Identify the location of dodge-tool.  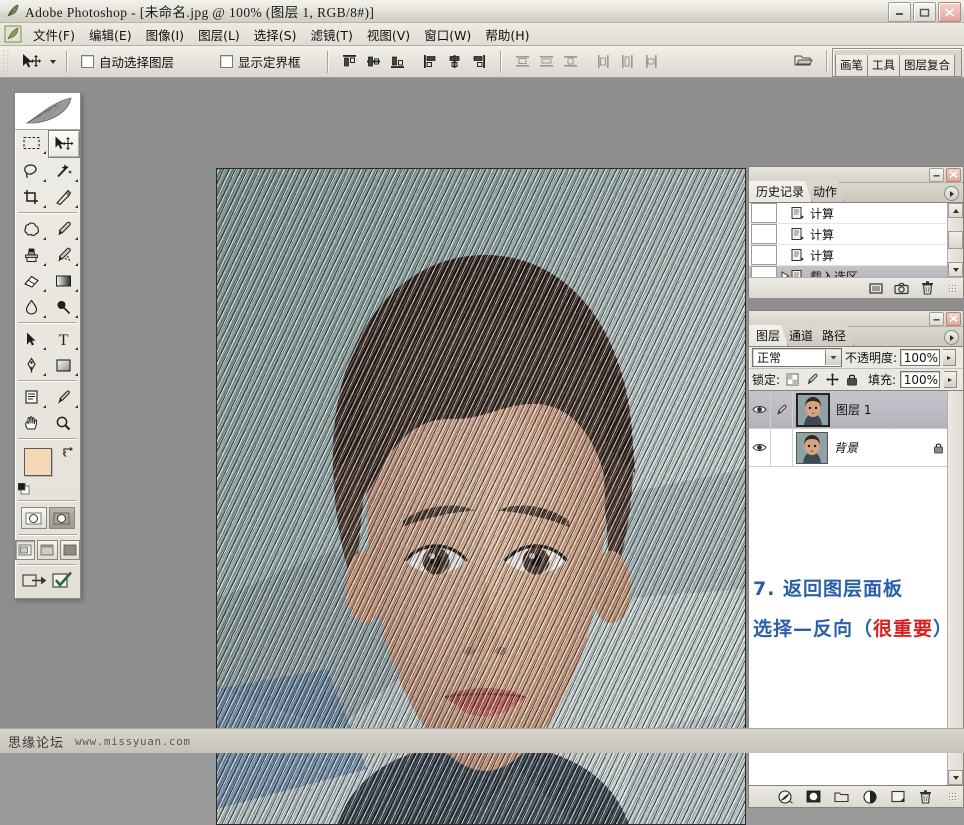
(64, 307).